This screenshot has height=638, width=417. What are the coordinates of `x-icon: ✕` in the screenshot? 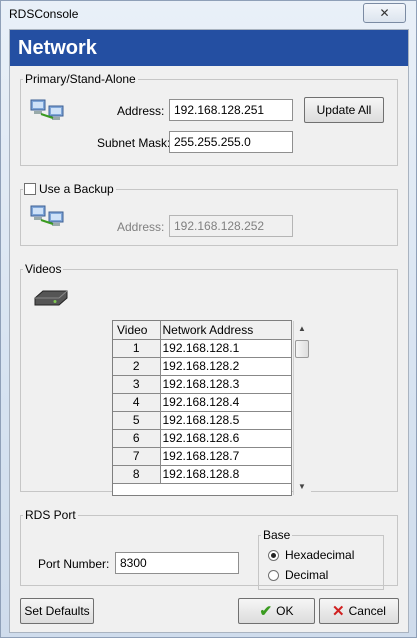 It's located at (338, 611).